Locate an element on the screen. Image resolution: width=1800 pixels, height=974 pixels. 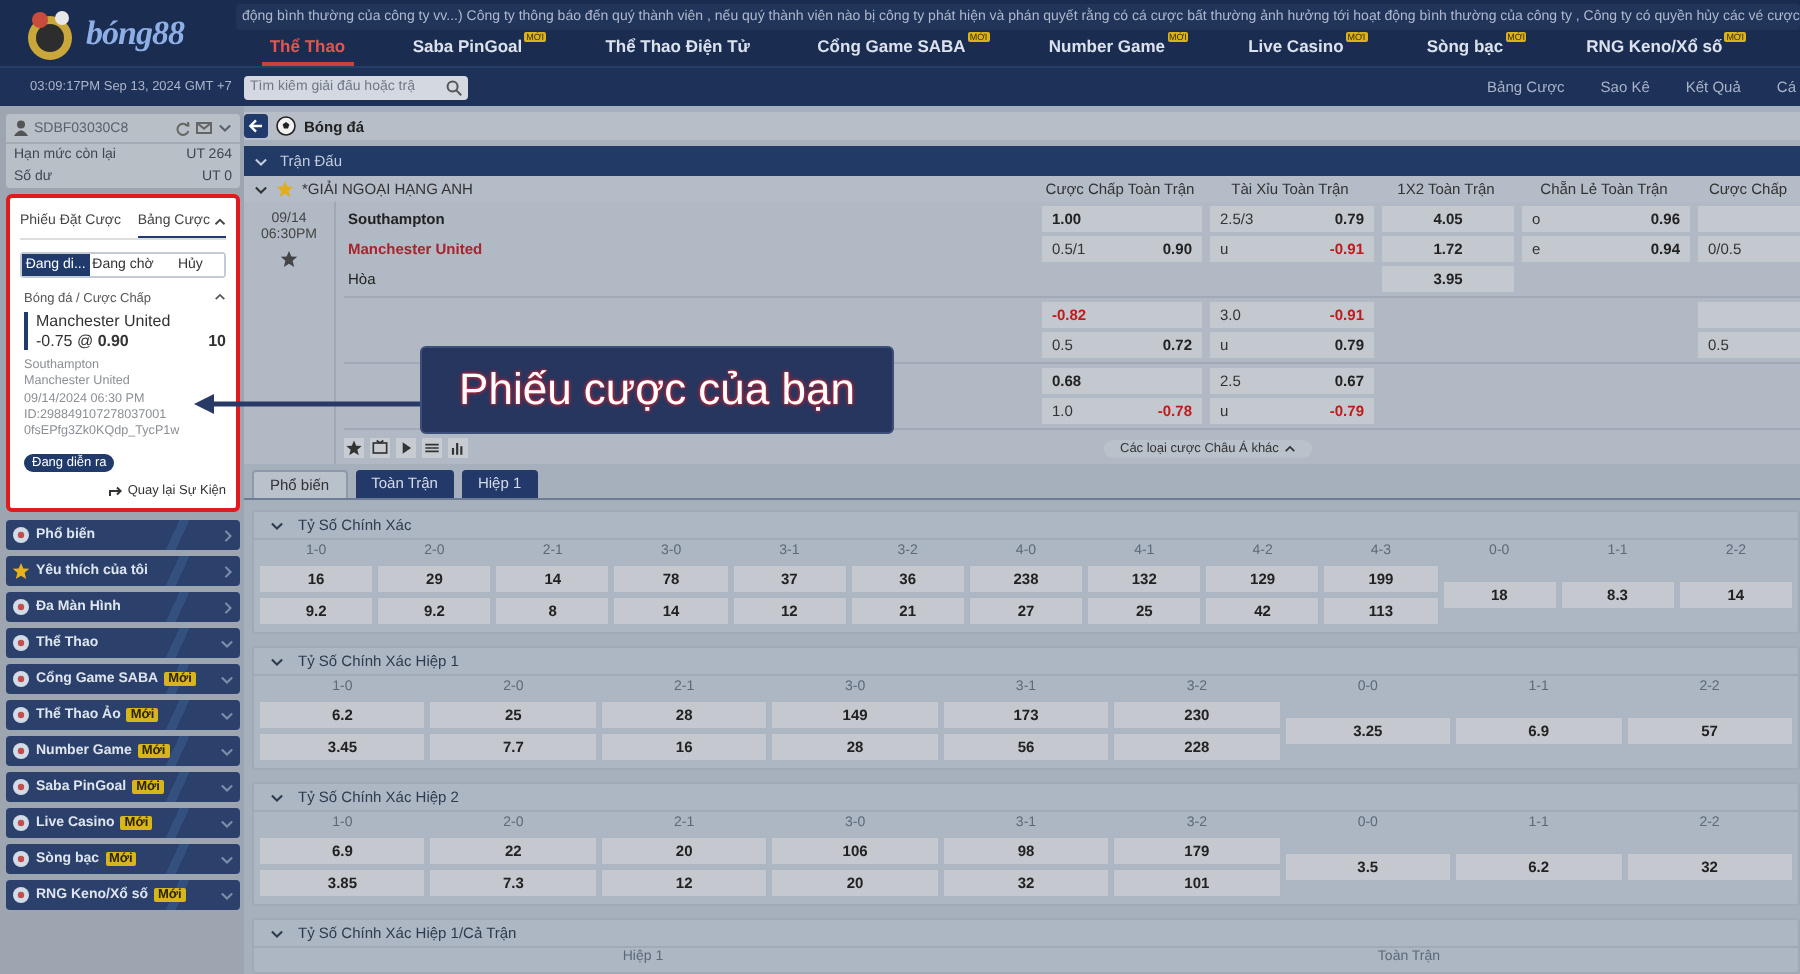
back-arrow-icon is located at coordinates (256, 126).